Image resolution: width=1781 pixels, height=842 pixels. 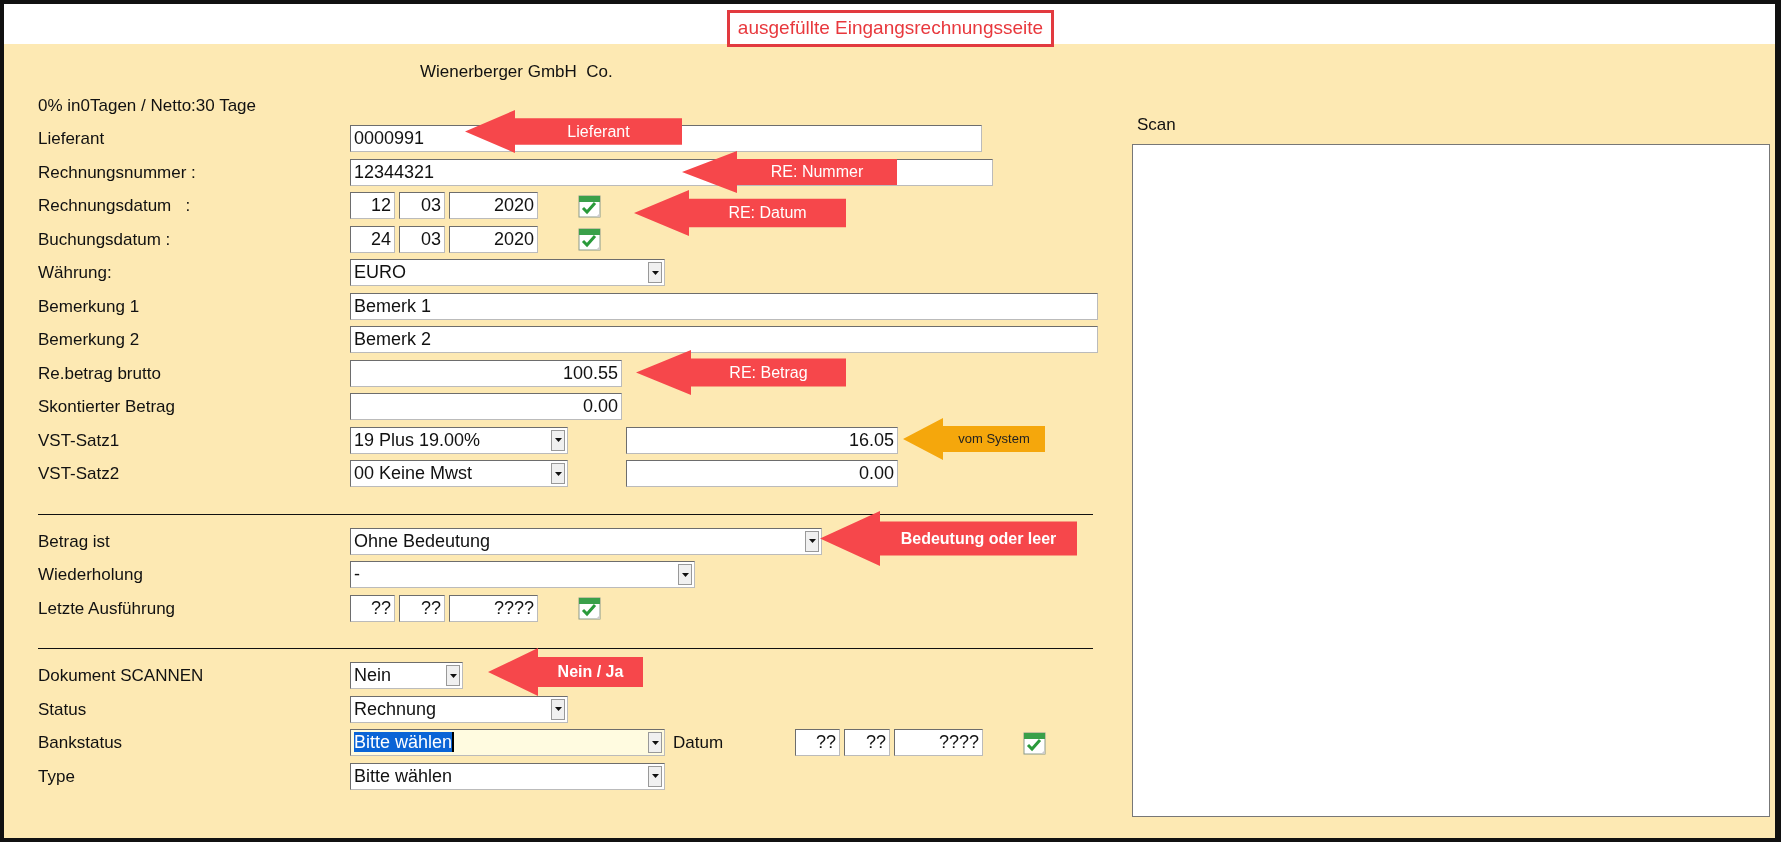 I want to click on field-label: Skontierter Betrag, so click(x=107, y=407).